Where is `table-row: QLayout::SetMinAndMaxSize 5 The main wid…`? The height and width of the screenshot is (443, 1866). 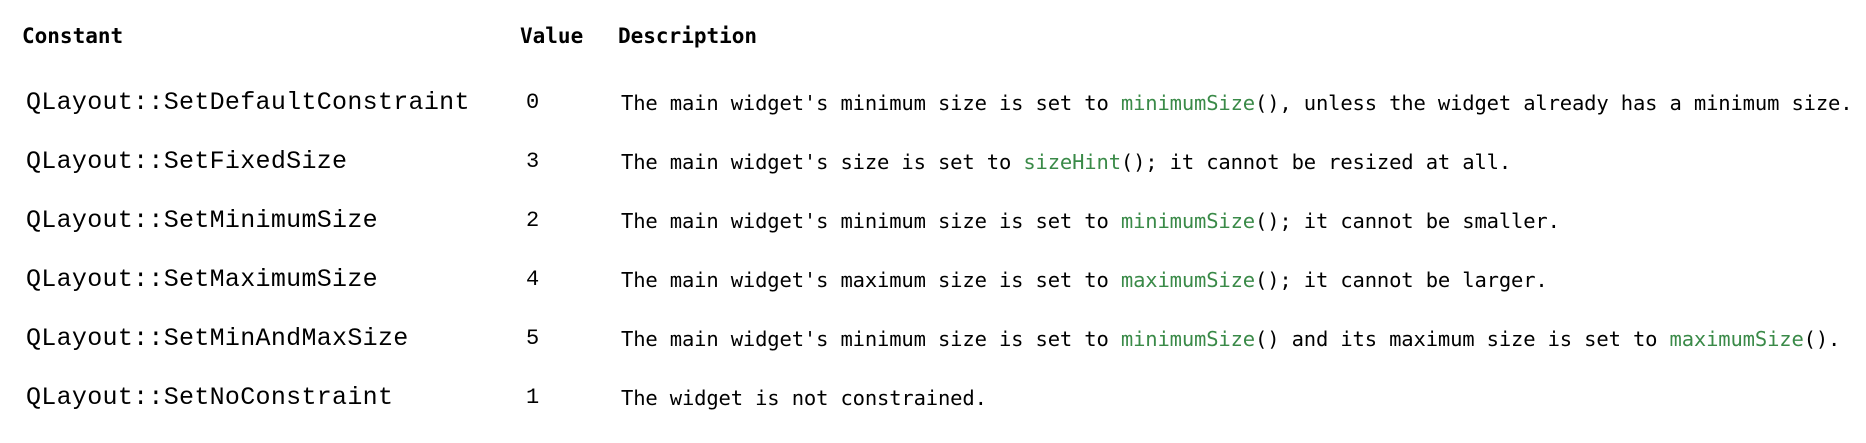 table-row: QLayout::SetMinAndMaxSize 5 The main wid… is located at coordinates (942, 338).